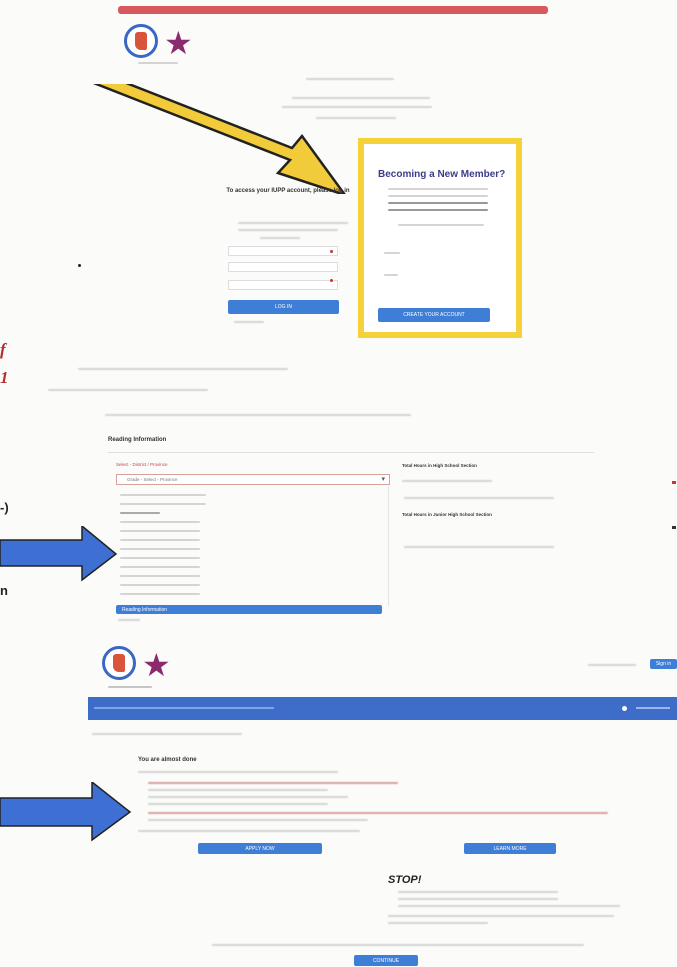 The width and height of the screenshot is (677, 967). What do you see at coordinates (351, 452) in the screenshot?
I see `divider` at bounding box center [351, 452].